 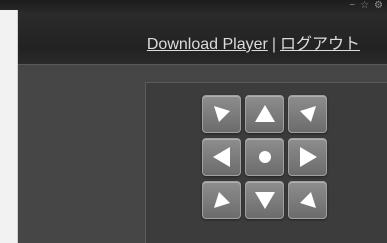 I want to click on center-button, so click(x=264, y=157).